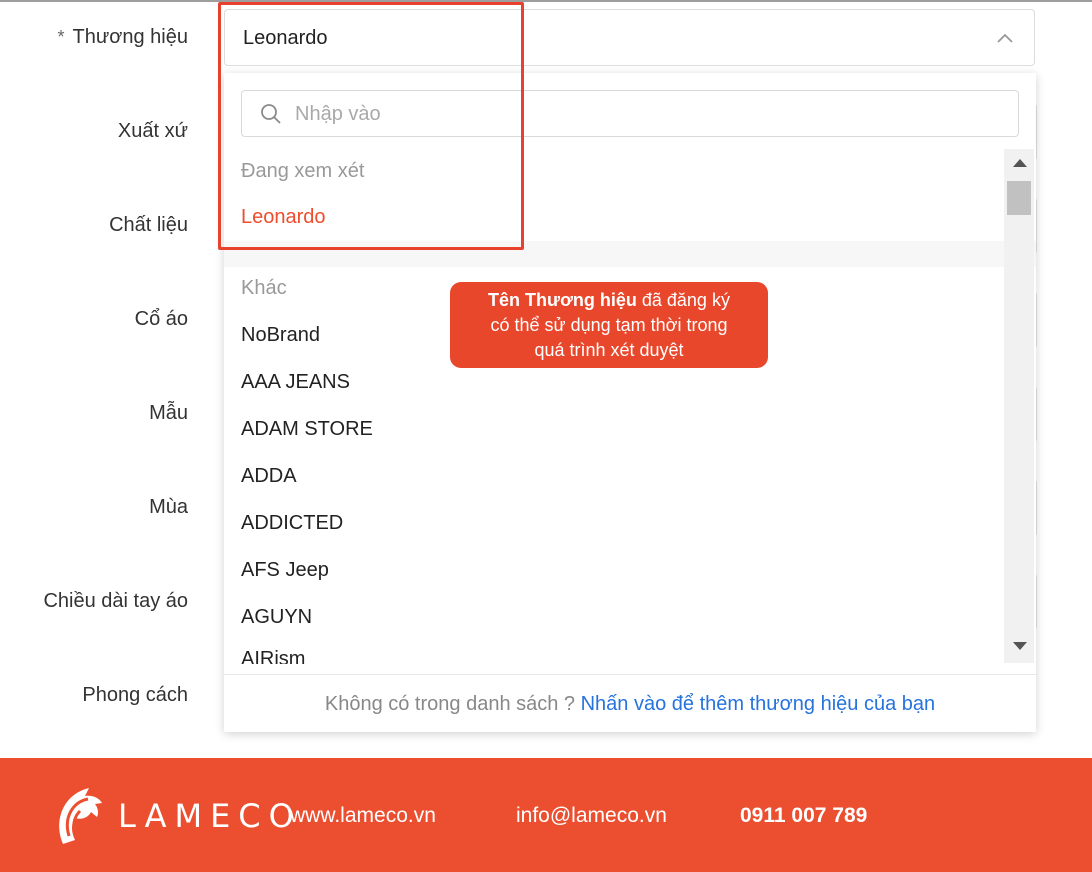 This screenshot has height=872, width=1092. I want to click on callout-line2: có thể sử dụng tạm thời trong, so click(609, 325).